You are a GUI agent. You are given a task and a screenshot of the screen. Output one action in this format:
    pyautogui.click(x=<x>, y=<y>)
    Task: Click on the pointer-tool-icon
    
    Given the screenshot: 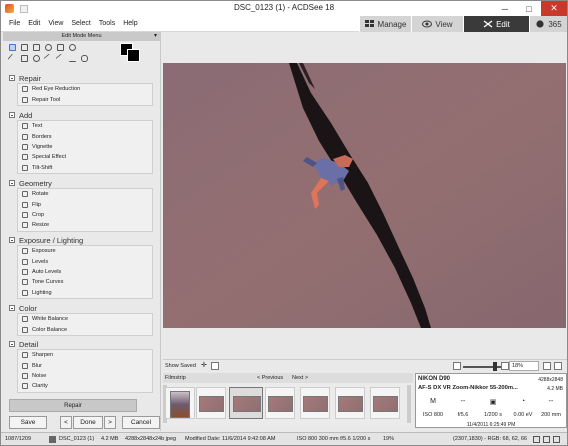 What is the action you would take?
    pyautogui.click(x=12, y=47)
    